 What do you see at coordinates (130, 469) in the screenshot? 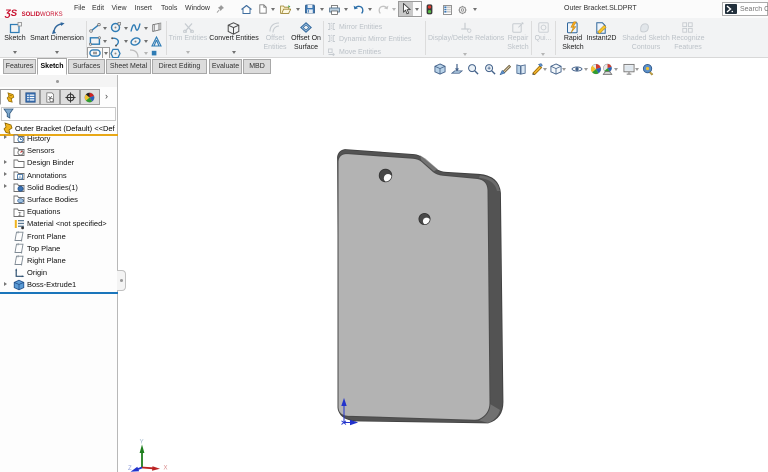
I see `svg-text: Z` at bounding box center [130, 469].